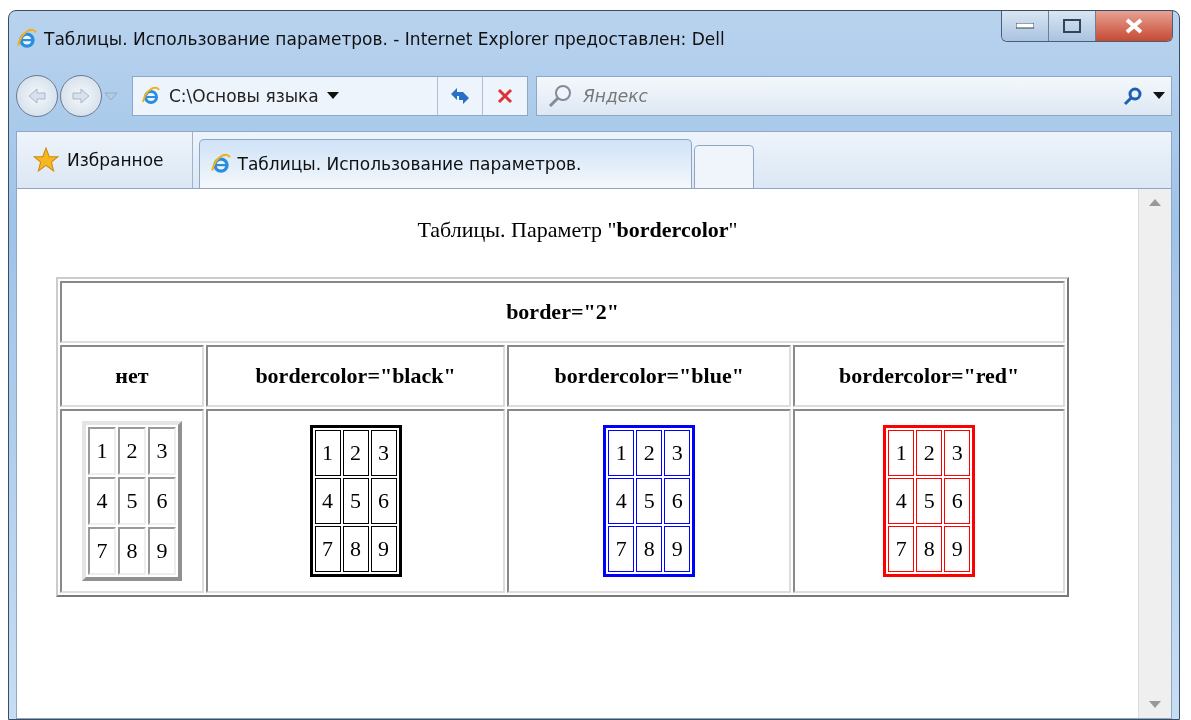  What do you see at coordinates (445, 163) in the screenshot?
I see `browser-tab: Таблицы. Использование параметров.` at bounding box center [445, 163].